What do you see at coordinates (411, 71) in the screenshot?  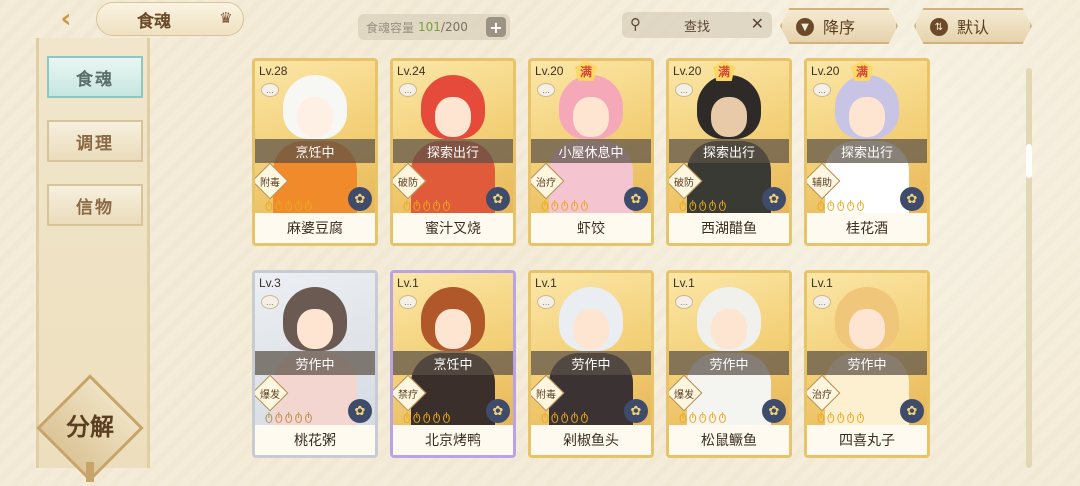 I see `card-level: Lv.24` at bounding box center [411, 71].